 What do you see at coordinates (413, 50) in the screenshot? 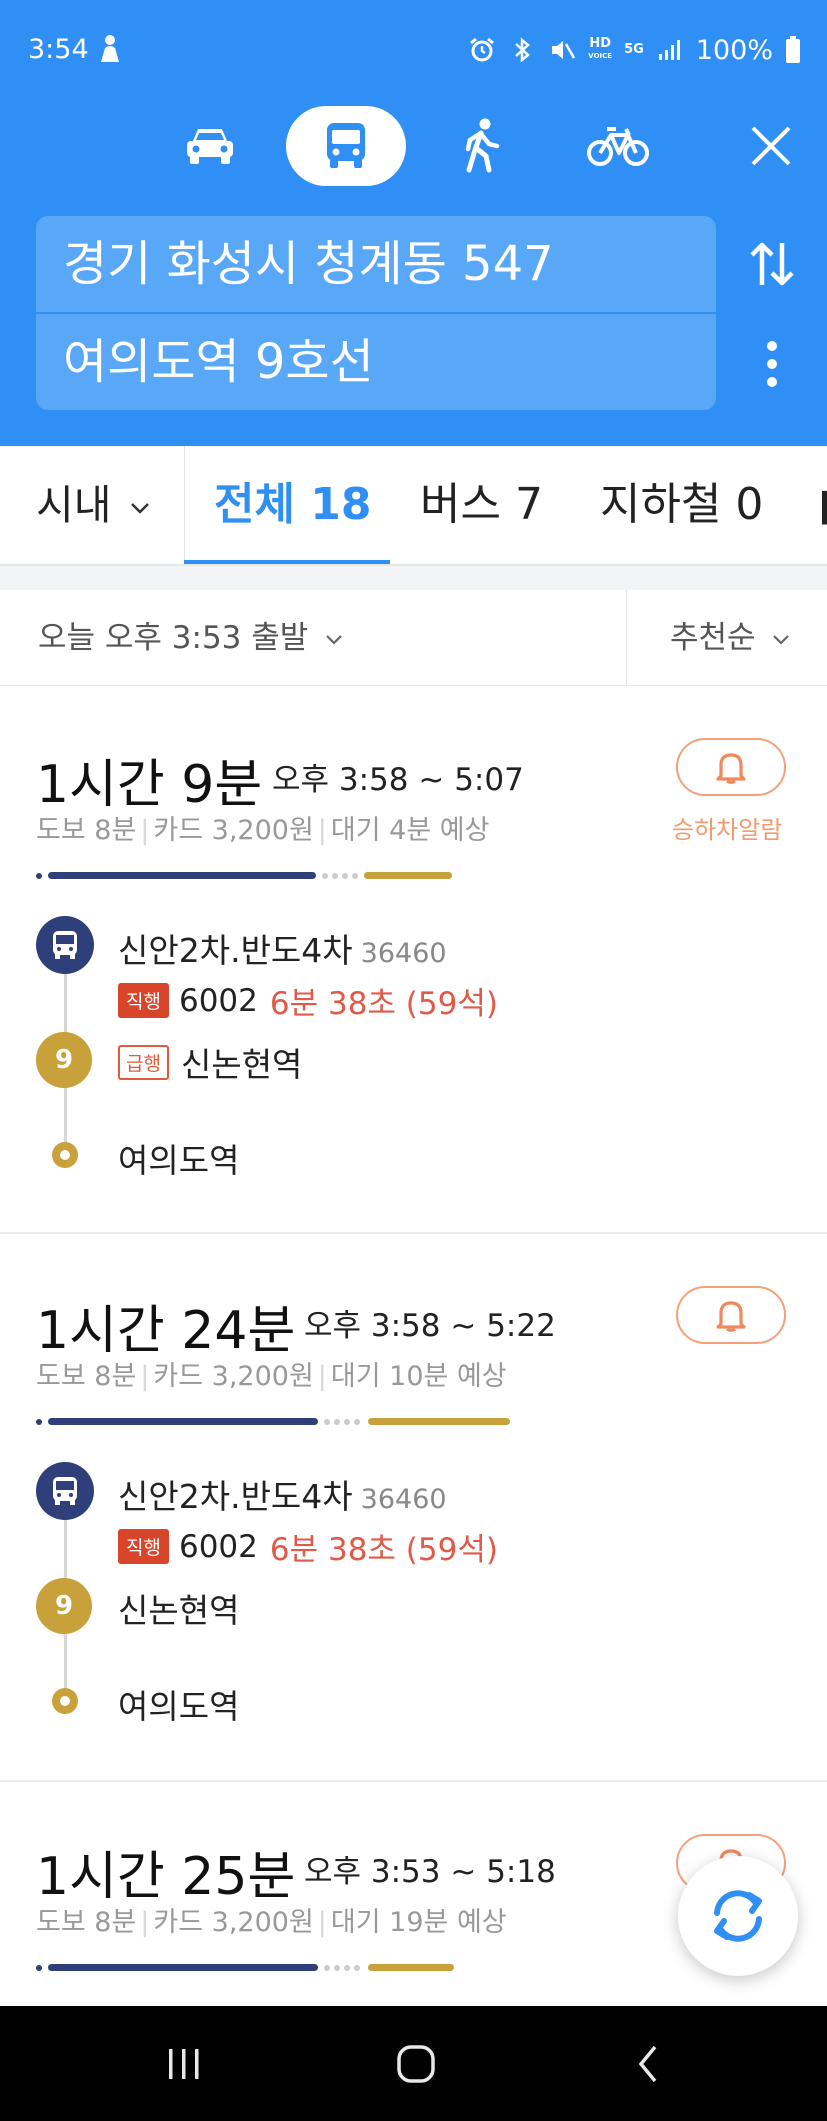
I see `status-bar: 3:54 HD VOICE 5G 100%` at bounding box center [413, 50].